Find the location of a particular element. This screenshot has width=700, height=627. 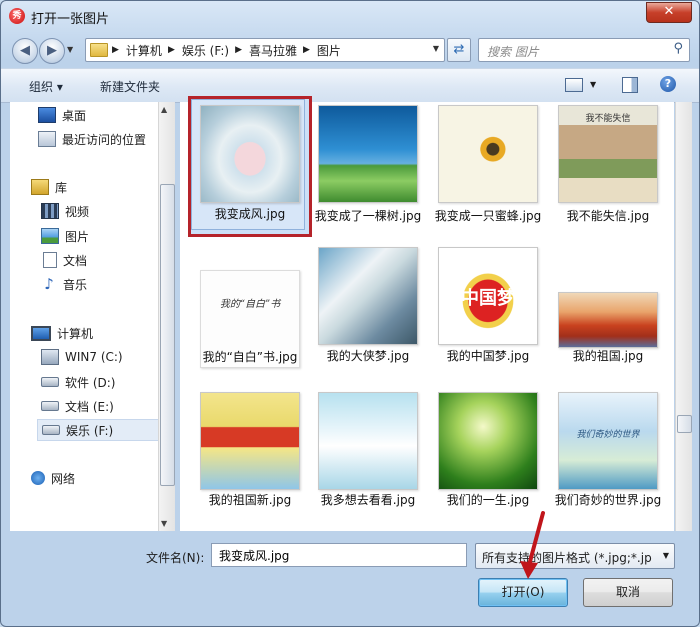

sidebar-item-label: 软件 (D:) is located at coordinates (90, 382).